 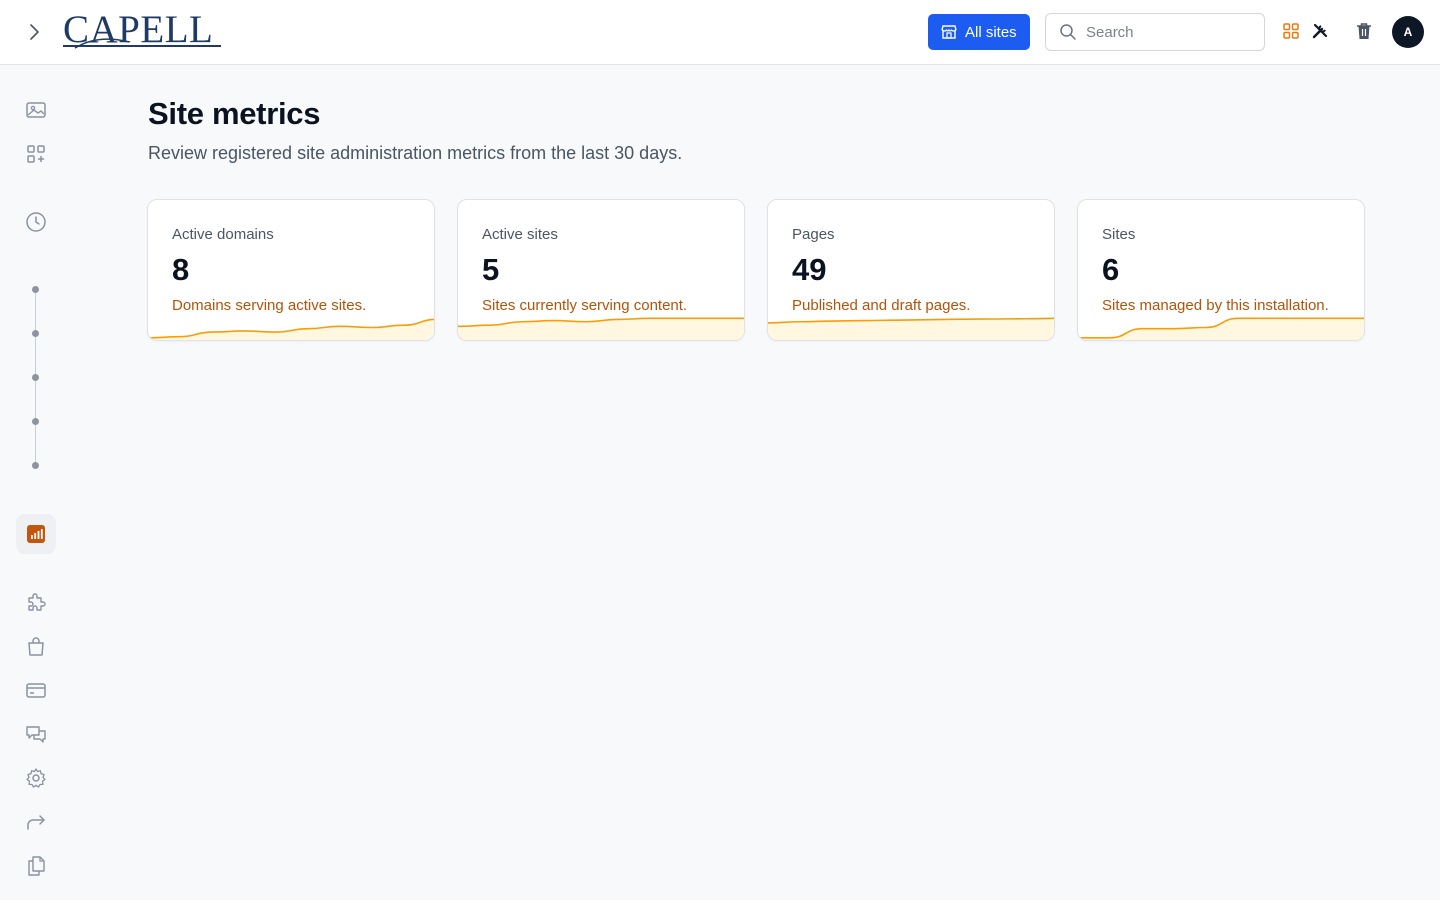 I want to click on credit-card-icon, so click(x=36, y=690).